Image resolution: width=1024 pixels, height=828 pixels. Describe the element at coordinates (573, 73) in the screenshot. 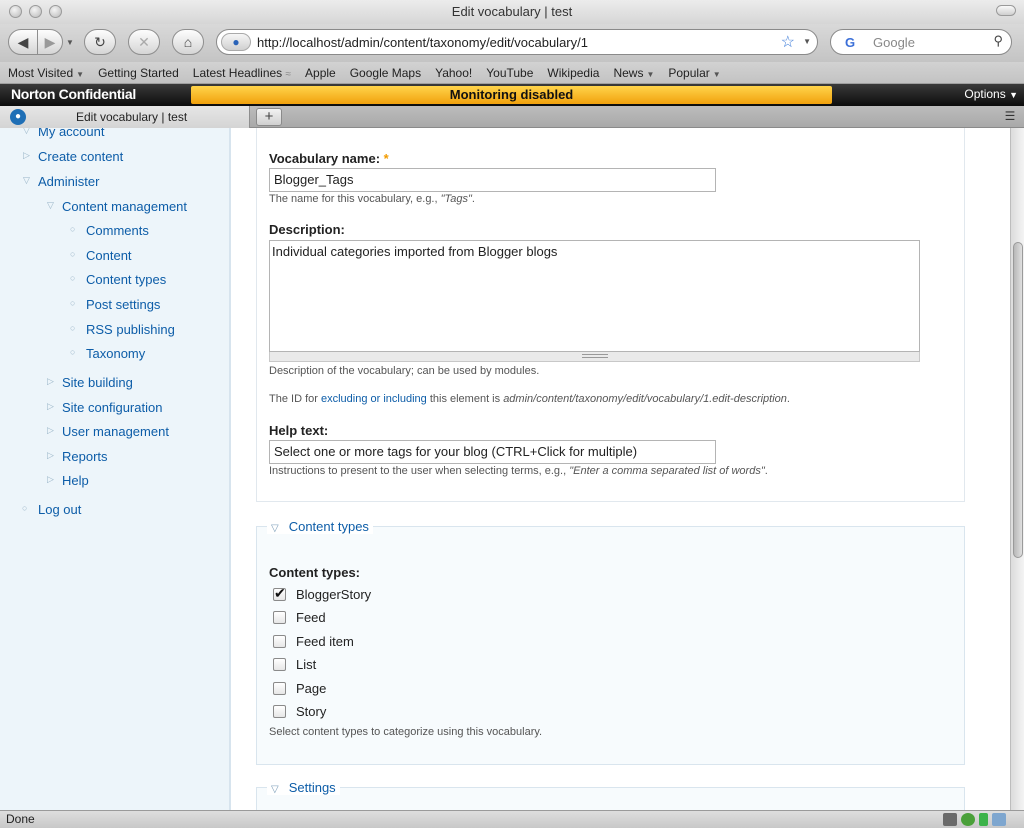

I see `bookmark-wikipedia: Wikipedia` at that location.